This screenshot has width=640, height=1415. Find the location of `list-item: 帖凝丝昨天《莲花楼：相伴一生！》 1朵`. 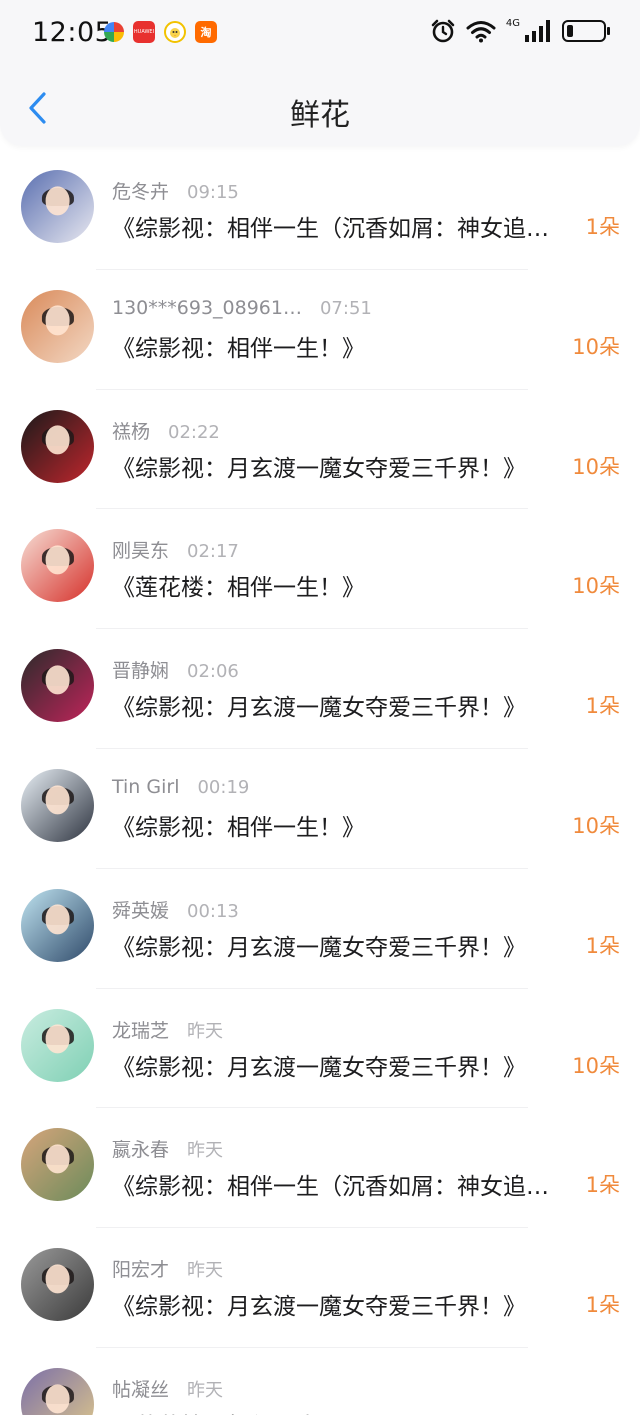

list-item: 帖凝丝昨天《莲花楼：相伴一生！》 1朵 is located at coordinates (320, 1381).